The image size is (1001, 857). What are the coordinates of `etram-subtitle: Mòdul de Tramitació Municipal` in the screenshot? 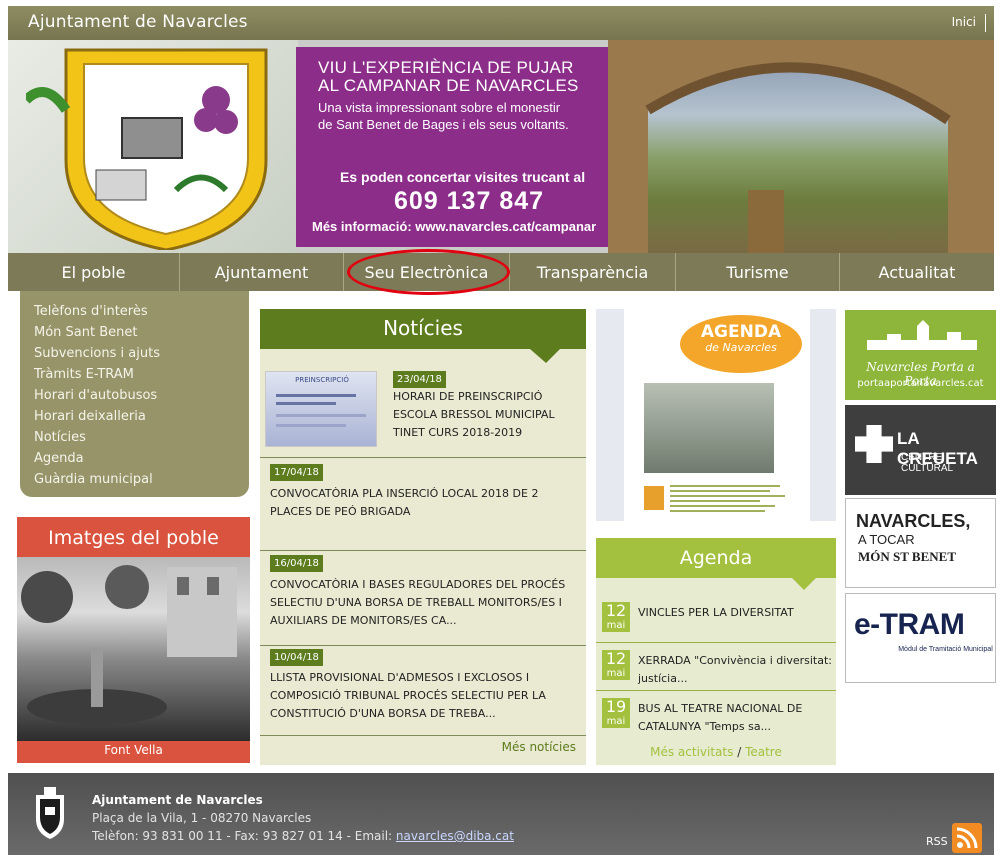 It's located at (945, 649).